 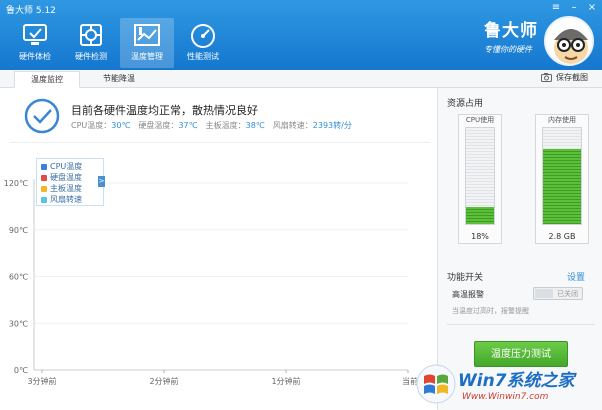 What do you see at coordinates (168, 125) in the screenshot?
I see `disk-temperature: 硬盘温度：37℃` at bounding box center [168, 125].